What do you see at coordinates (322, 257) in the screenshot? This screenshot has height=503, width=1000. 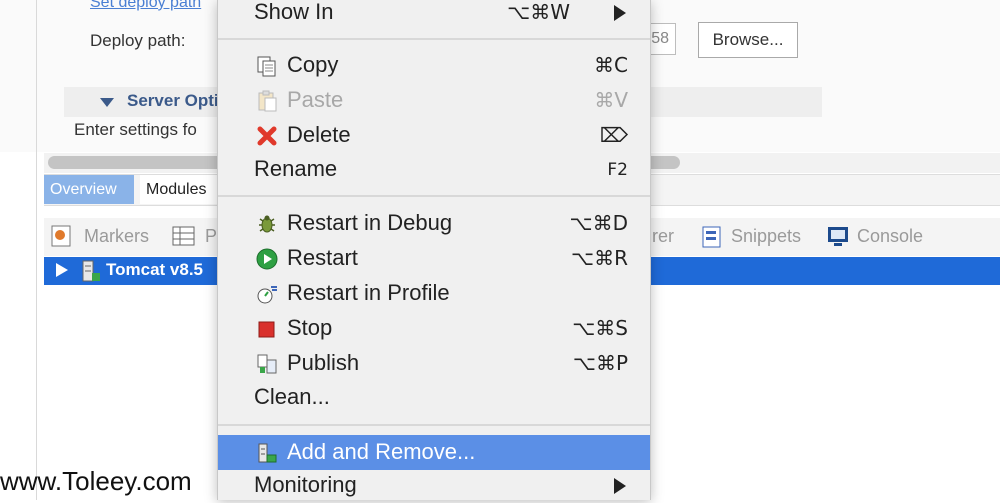 I see `menu-item-label: Restart` at bounding box center [322, 257].